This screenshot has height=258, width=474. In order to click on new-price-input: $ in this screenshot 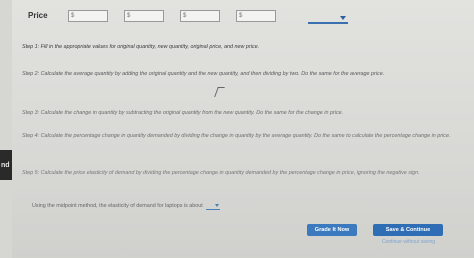, I will do `click(144, 16)`.